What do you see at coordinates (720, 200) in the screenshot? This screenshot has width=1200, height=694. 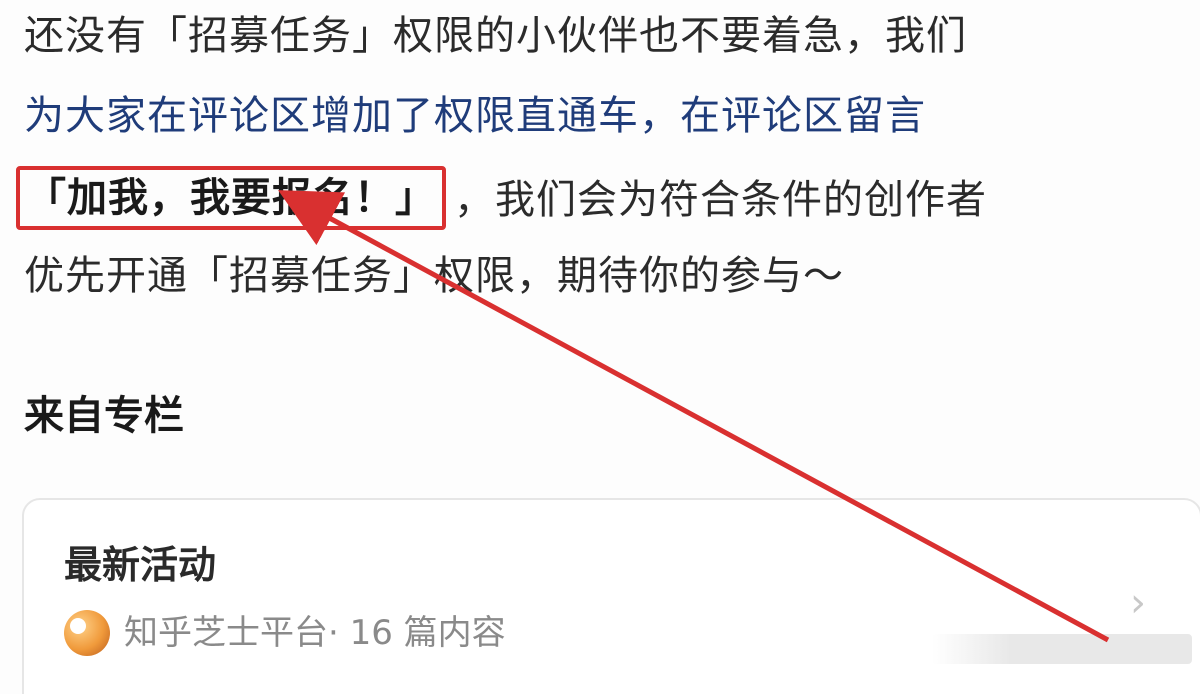 I see `article-line-3-rest: ，我们会为符合条件的创作者` at bounding box center [720, 200].